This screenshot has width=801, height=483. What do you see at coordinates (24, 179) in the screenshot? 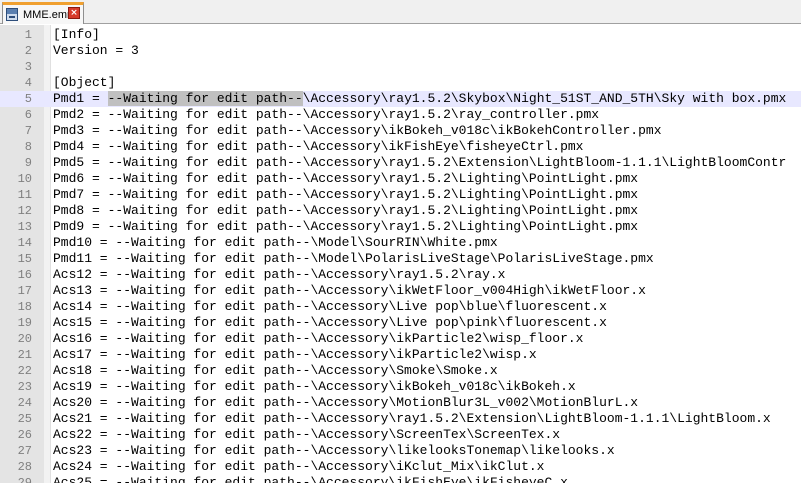
I see `line-number: 10` at bounding box center [24, 179].